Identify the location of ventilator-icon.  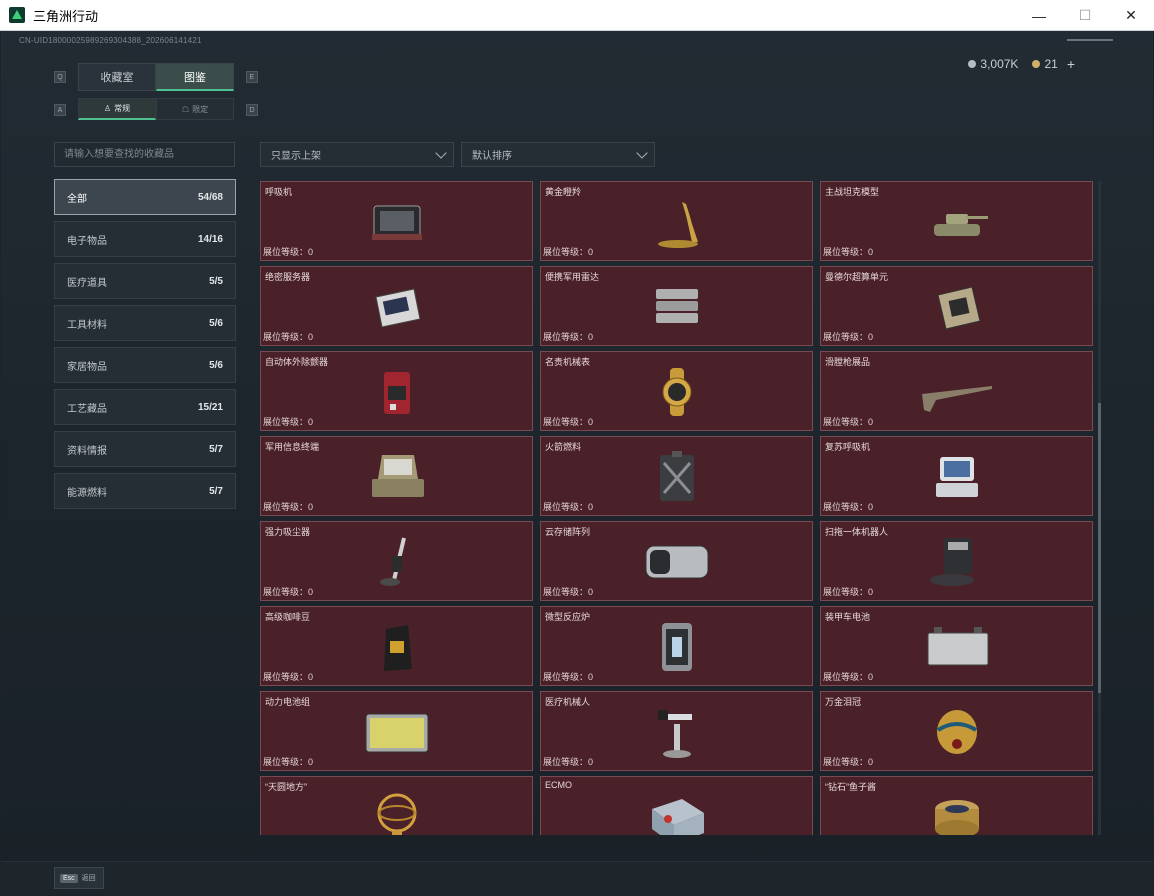
(397, 222).